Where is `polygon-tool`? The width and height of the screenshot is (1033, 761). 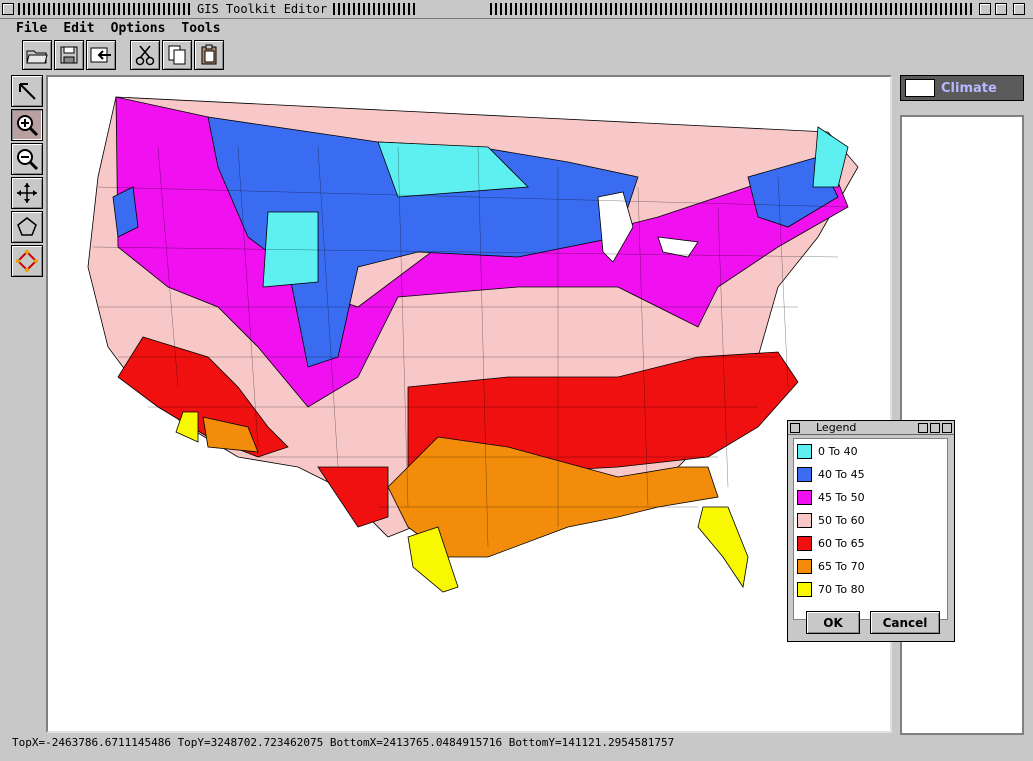 polygon-tool is located at coordinates (27, 227).